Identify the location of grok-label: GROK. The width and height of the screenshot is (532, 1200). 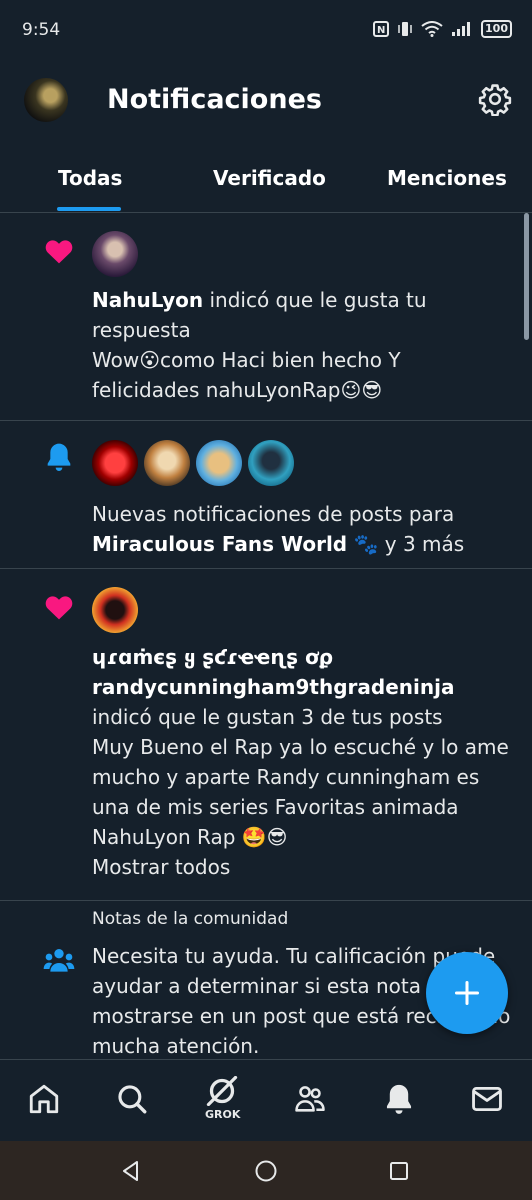
(223, 1114).